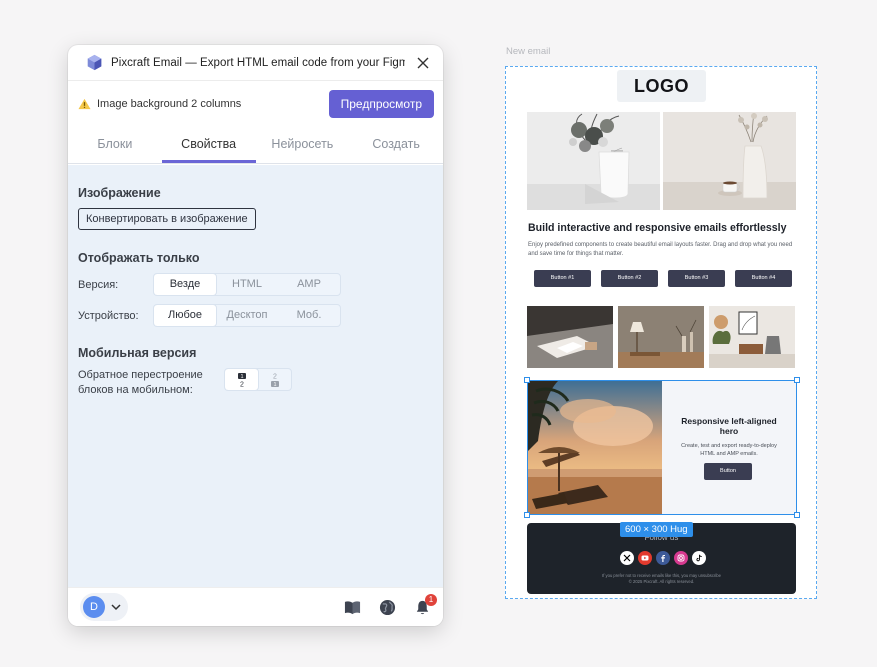 The height and width of the screenshot is (667, 877). Describe the element at coordinates (119, 193) in the screenshot. I see `image-section-title: Изображение` at that location.